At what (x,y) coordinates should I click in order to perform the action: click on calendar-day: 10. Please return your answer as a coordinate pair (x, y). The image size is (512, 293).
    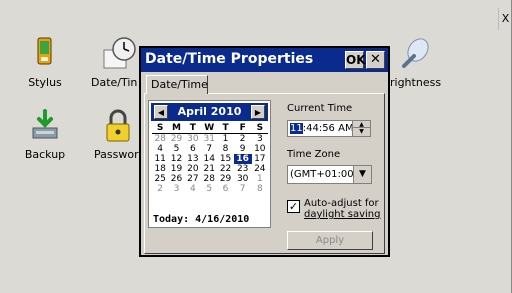
    Looking at the image, I should click on (260, 149).